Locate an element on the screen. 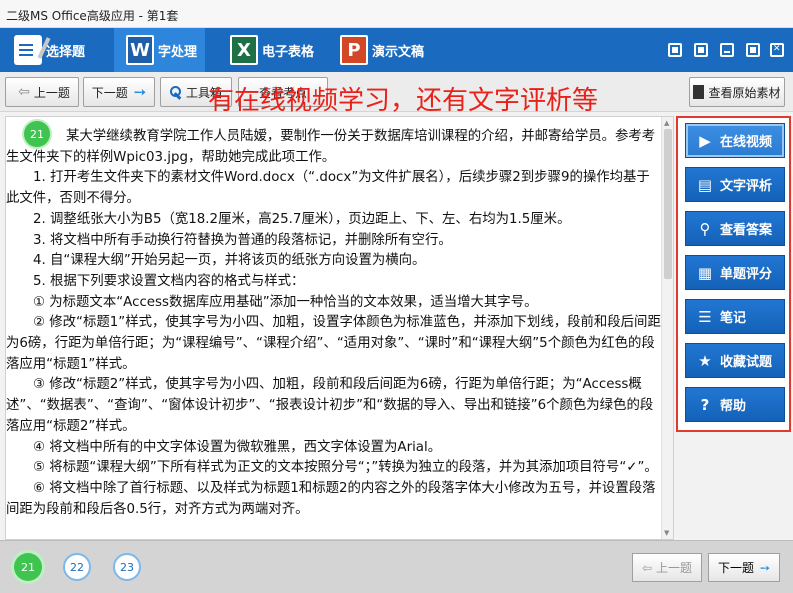 The image size is (793, 593). notes-label: 笔记 is located at coordinates (733, 318).